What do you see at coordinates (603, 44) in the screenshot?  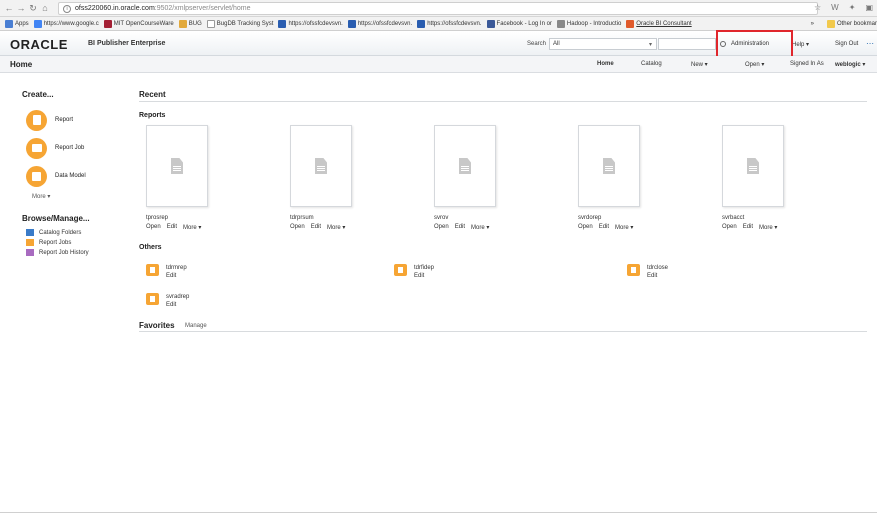 I see `search-scope-select: All ▾` at bounding box center [603, 44].